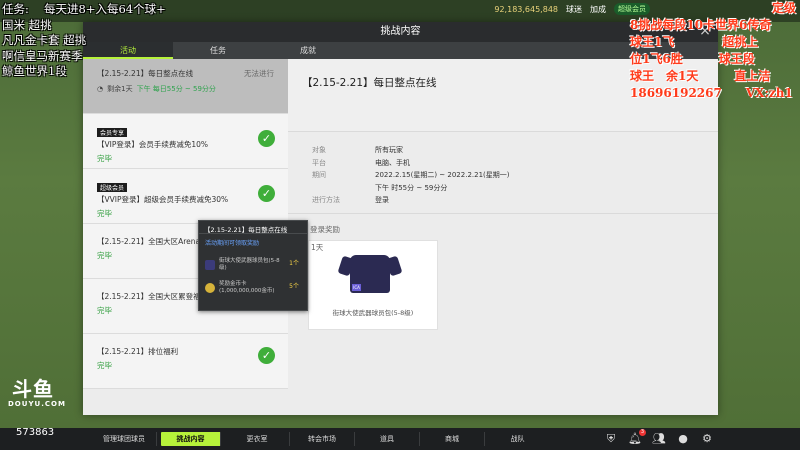  What do you see at coordinates (84, 9) in the screenshot?
I see `overlay-line: 任务: 每天进8+入每64个球+` at bounding box center [84, 9].